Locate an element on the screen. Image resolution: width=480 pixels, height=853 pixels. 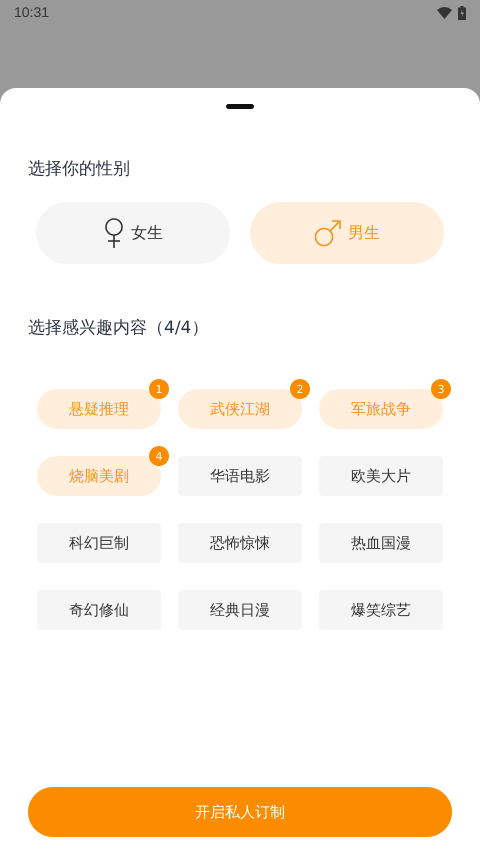
interest-chip: 华语电影 is located at coordinates (240, 476).